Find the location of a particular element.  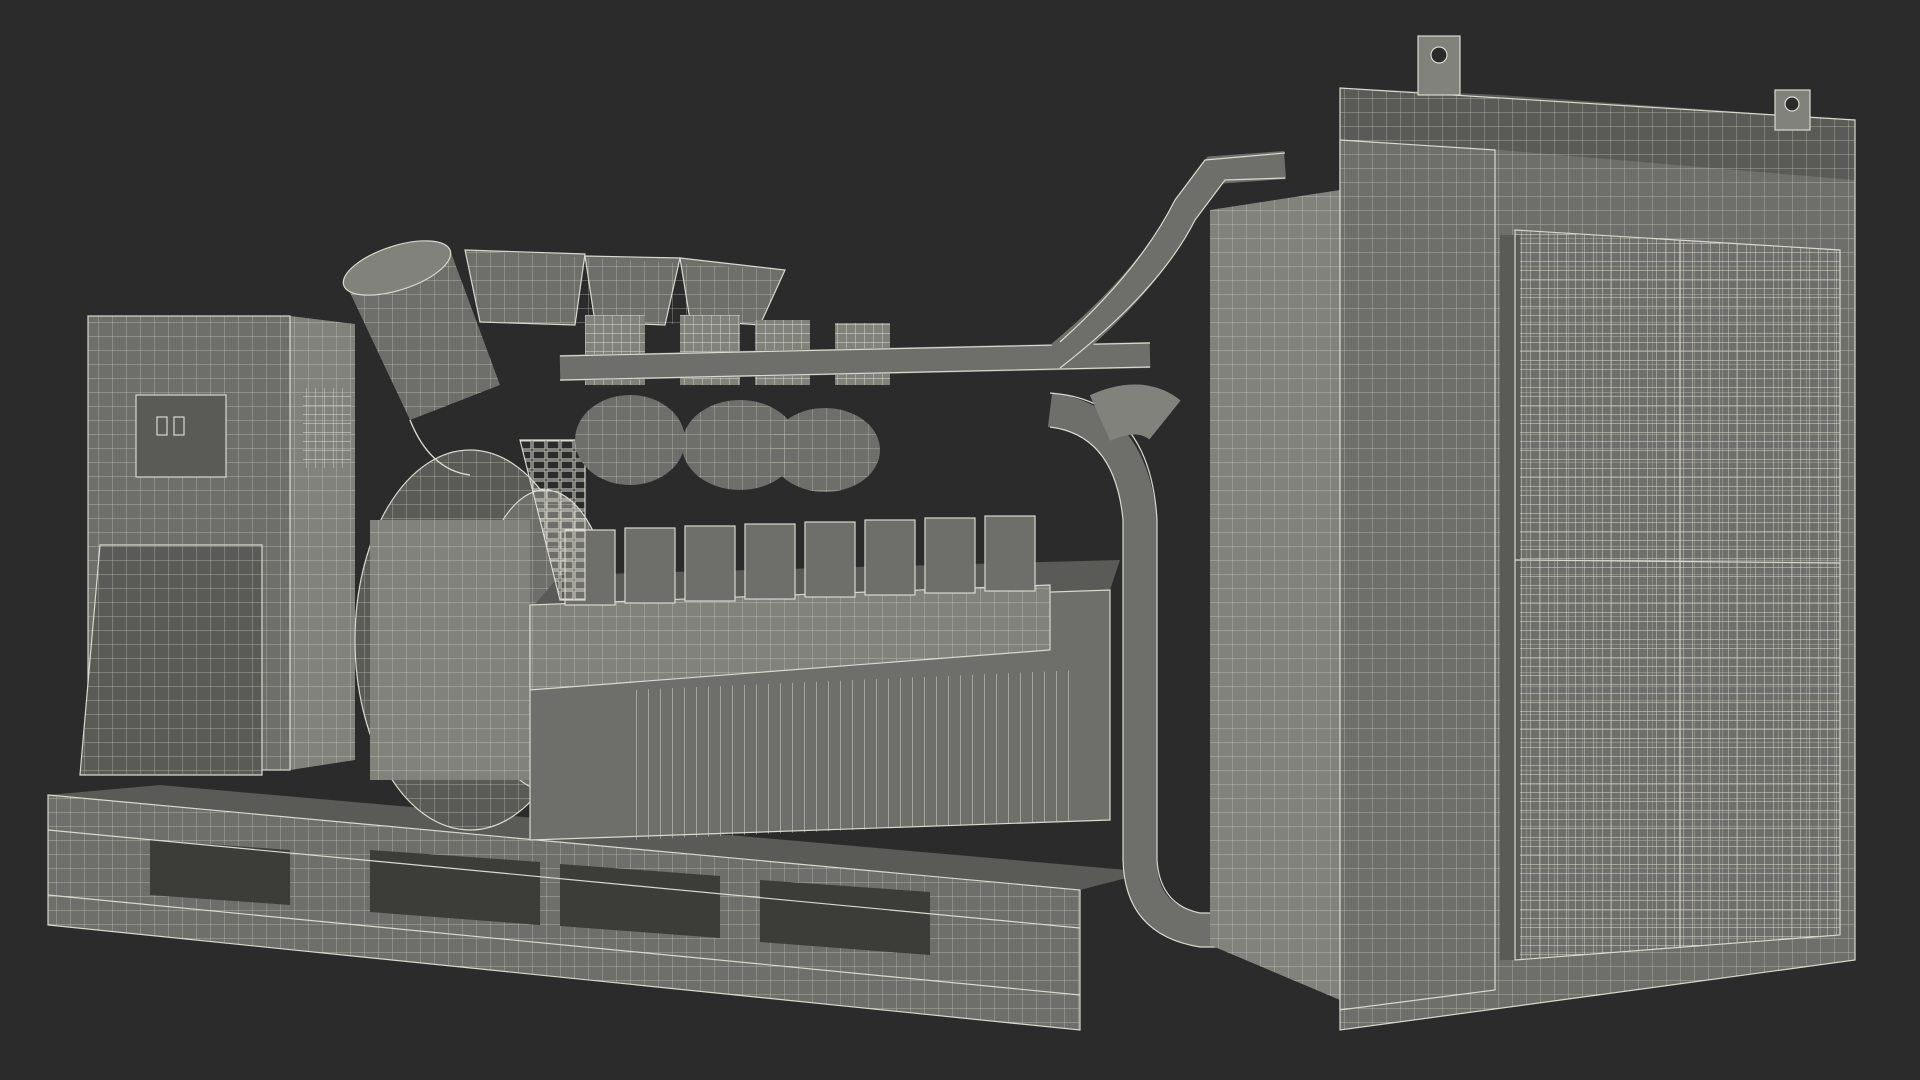

lifting-lug-left is located at coordinates (1439, 65).